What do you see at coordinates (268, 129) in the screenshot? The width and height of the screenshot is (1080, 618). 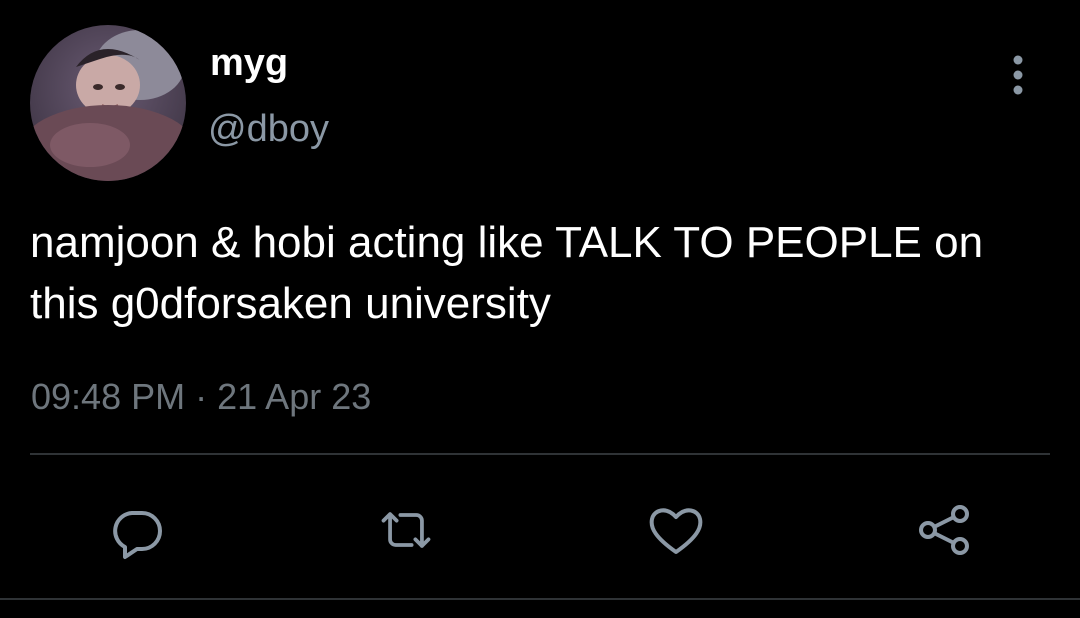 I see `user-handle: @dboy` at bounding box center [268, 129].